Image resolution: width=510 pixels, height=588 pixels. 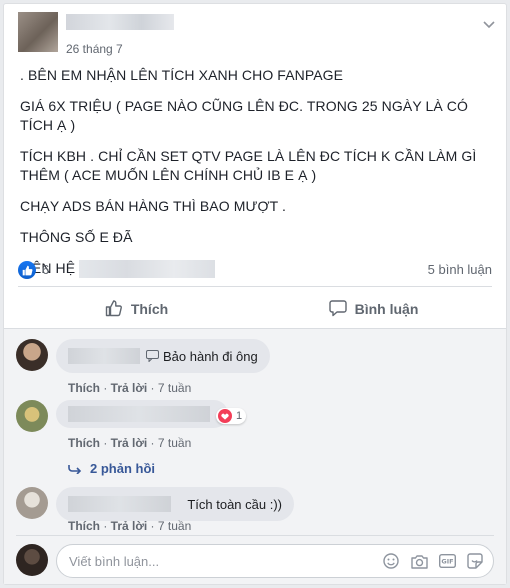 What do you see at coordinates (234, 504) in the screenshot?
I see `comment-text: Tích toàn cầu :))` at bounding box center [234, 504].